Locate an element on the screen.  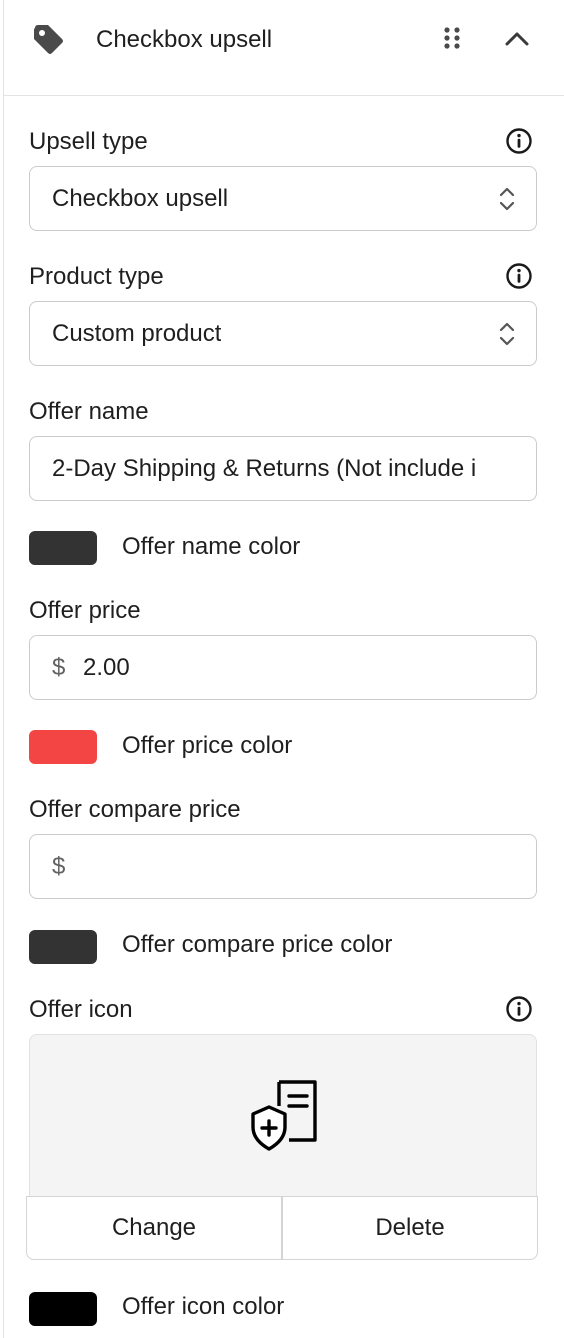
shield-document-icon is located at coordinates (284, 1115).